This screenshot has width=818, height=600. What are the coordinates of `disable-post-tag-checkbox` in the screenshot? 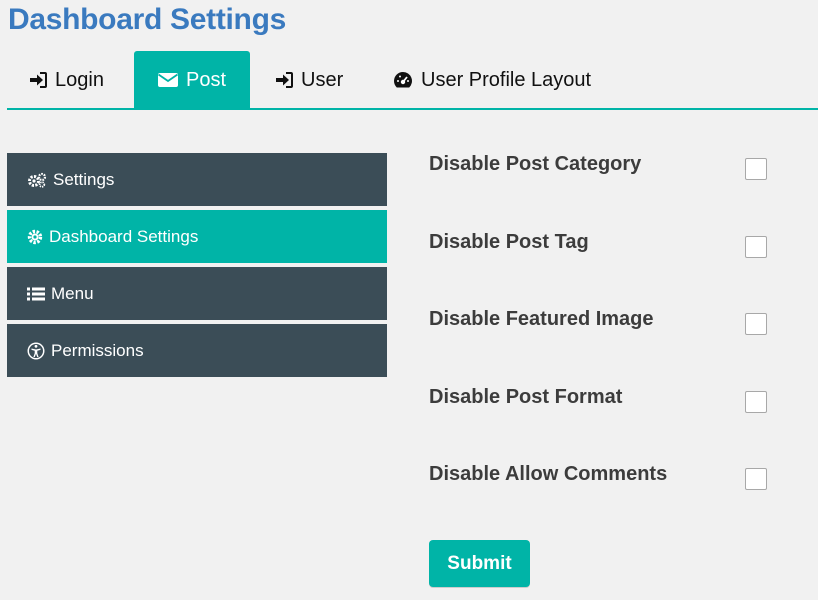 It's located at (756, 246).